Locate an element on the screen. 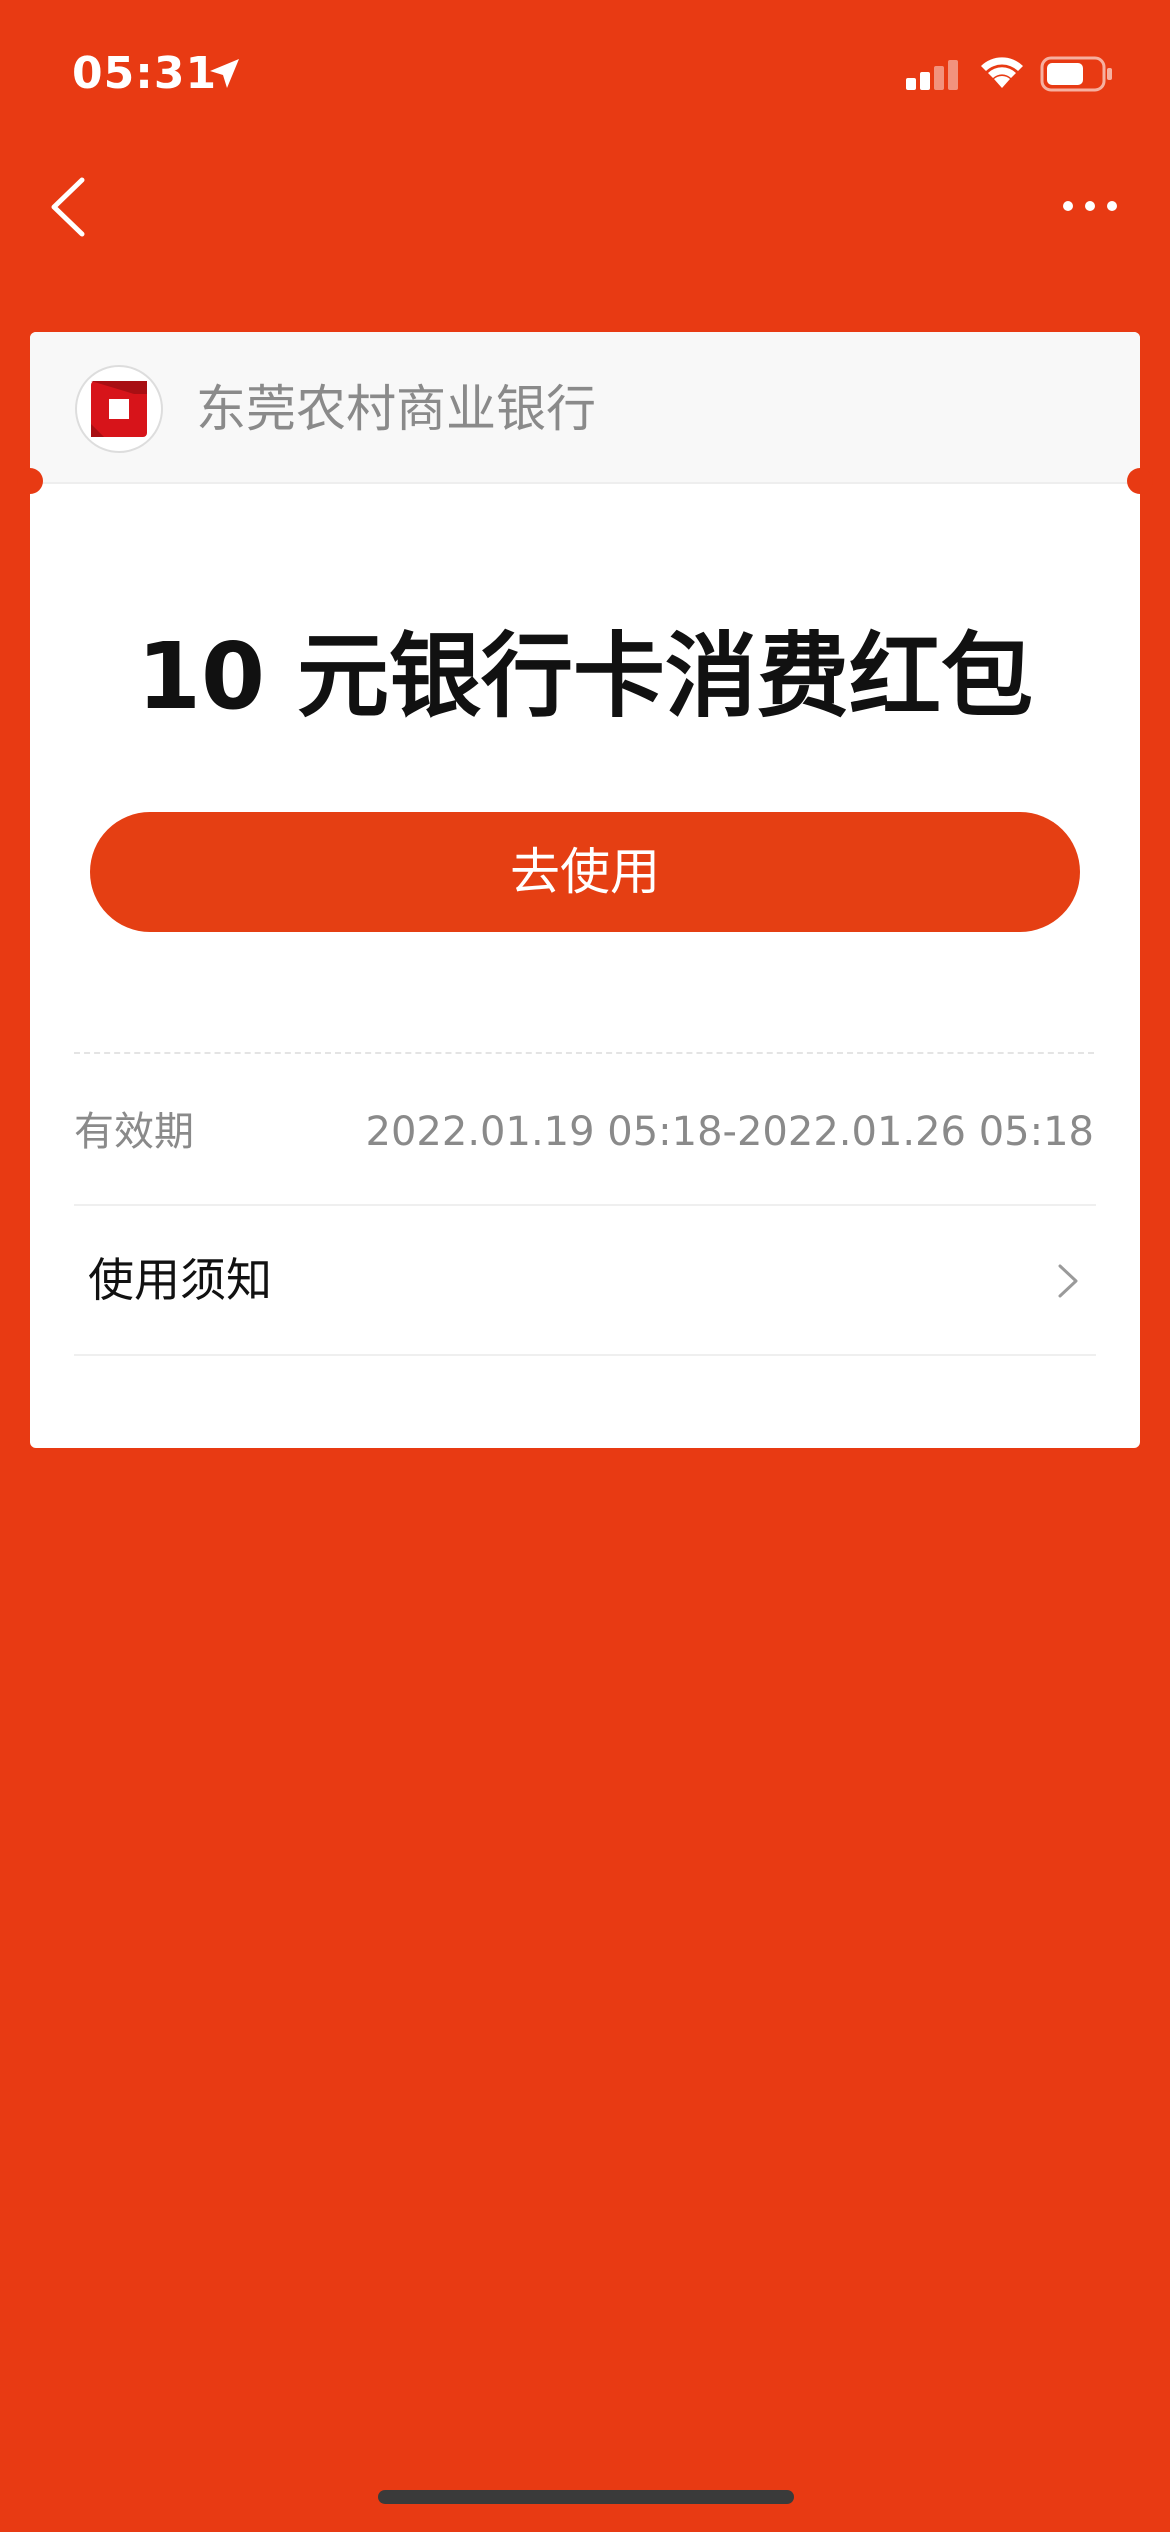 The image size is (1170, 2532). wifi-icon is located at coordinates (1002, 72).